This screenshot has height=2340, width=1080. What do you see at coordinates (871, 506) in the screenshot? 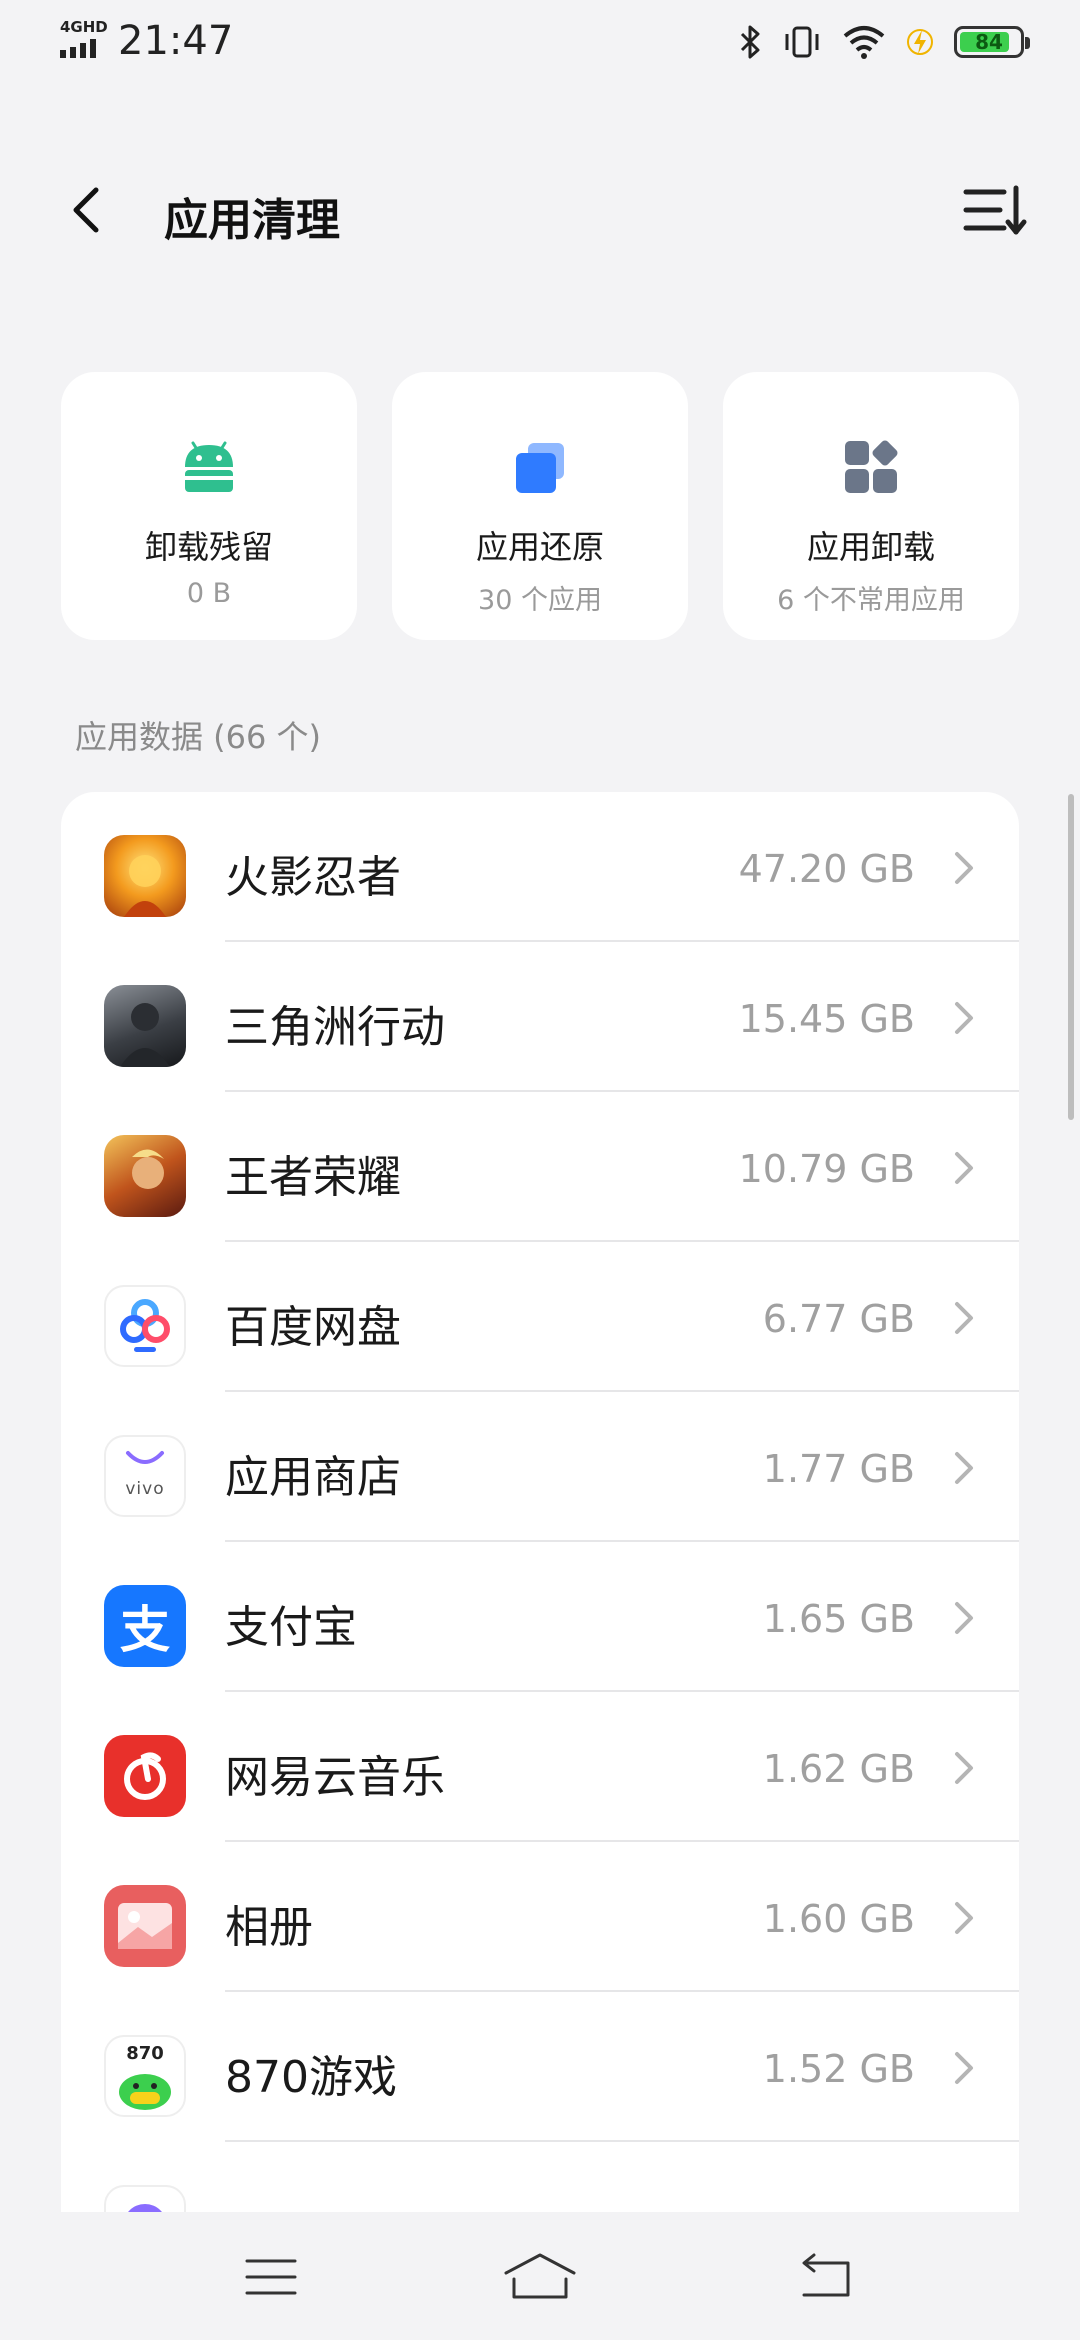
I see `card-app-uninstall: 应用卸载 6 个不常用应用` at bounding box center [871, 506].